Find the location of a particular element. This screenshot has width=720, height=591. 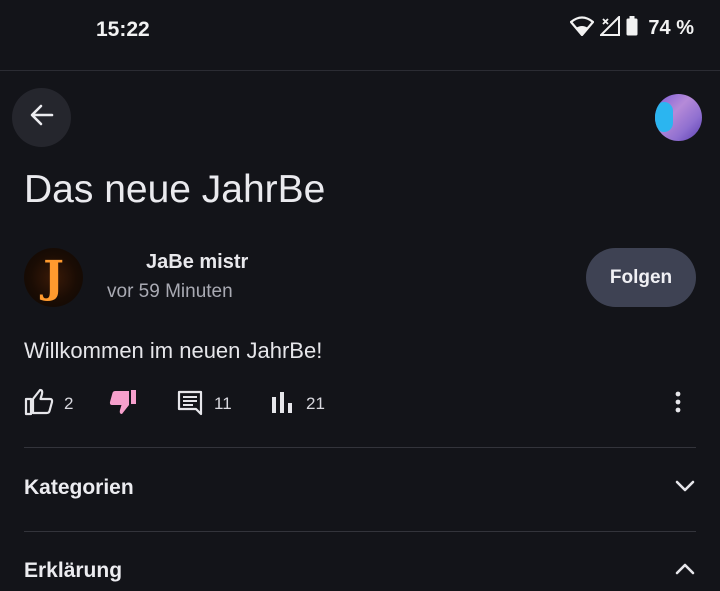

status-icons: 74 % is located at coordinates (632, 27).